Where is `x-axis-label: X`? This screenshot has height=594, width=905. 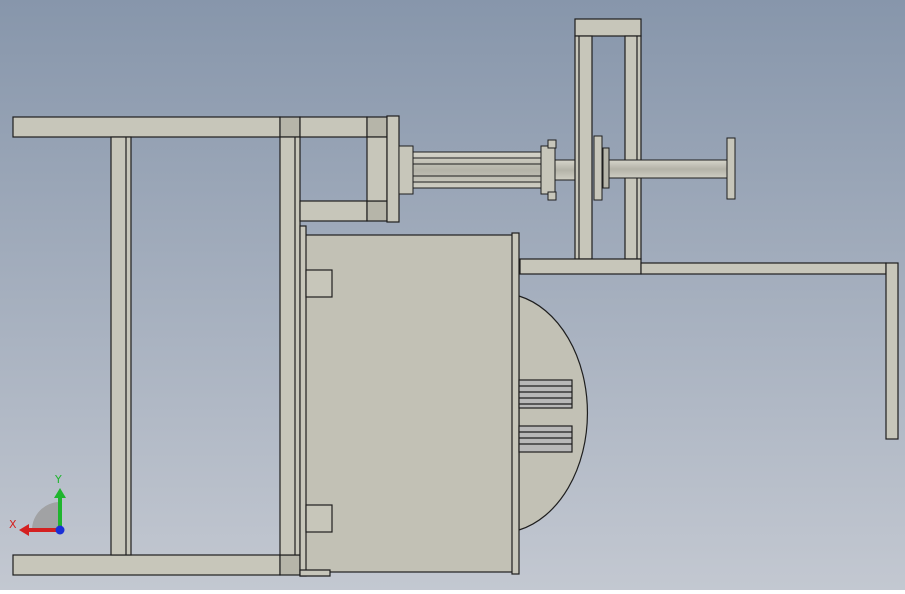
x-axis-label: X is located at coordinates (13, 524).